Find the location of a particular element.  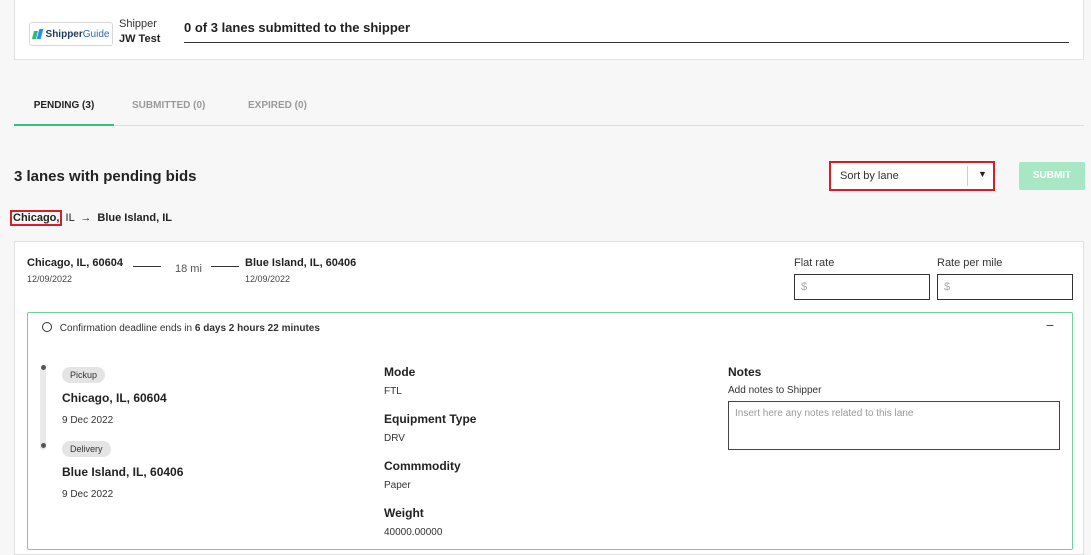

route-origin-state: IL is located at coordinates (68, 218).